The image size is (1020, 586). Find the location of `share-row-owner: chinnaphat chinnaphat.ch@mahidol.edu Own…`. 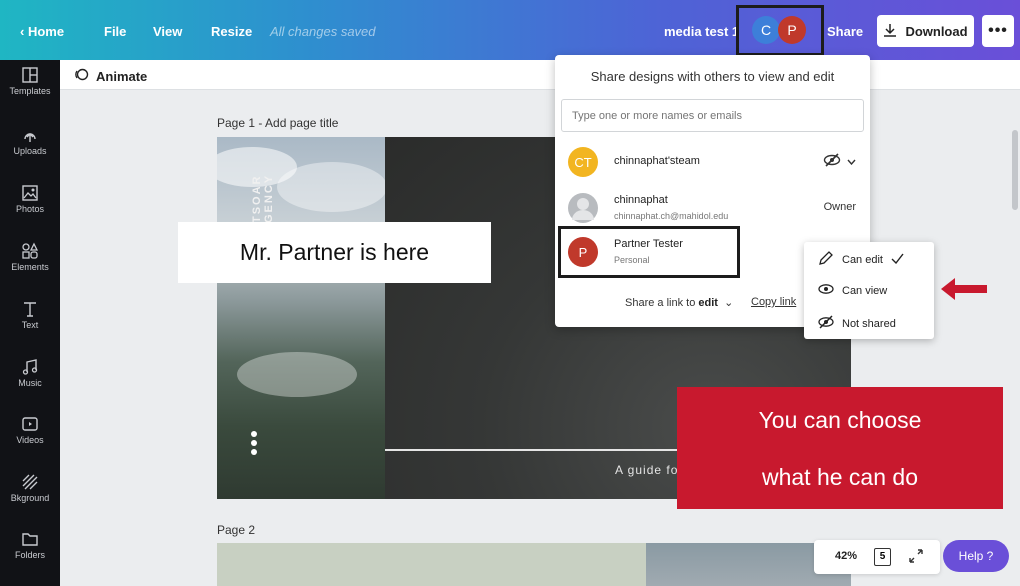

share-row-owner: chinnaphat chinnaphat.ch@mahidol.edu Own… is located at coordinates (712, 208).